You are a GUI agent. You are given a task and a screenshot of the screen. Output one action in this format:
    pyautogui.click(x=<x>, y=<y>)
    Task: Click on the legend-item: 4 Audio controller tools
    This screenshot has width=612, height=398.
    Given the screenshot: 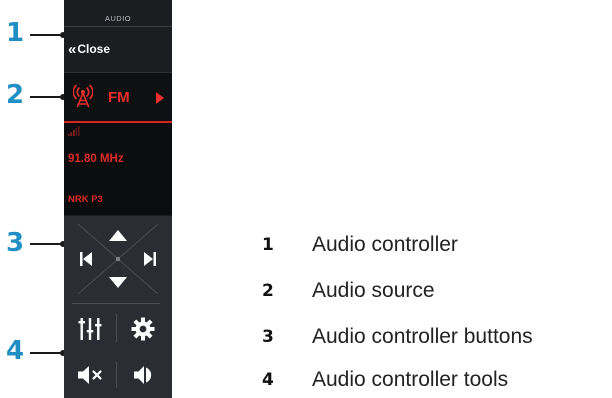 What is the action you would take?
    pyautogui.click(x=385, y=380)
    